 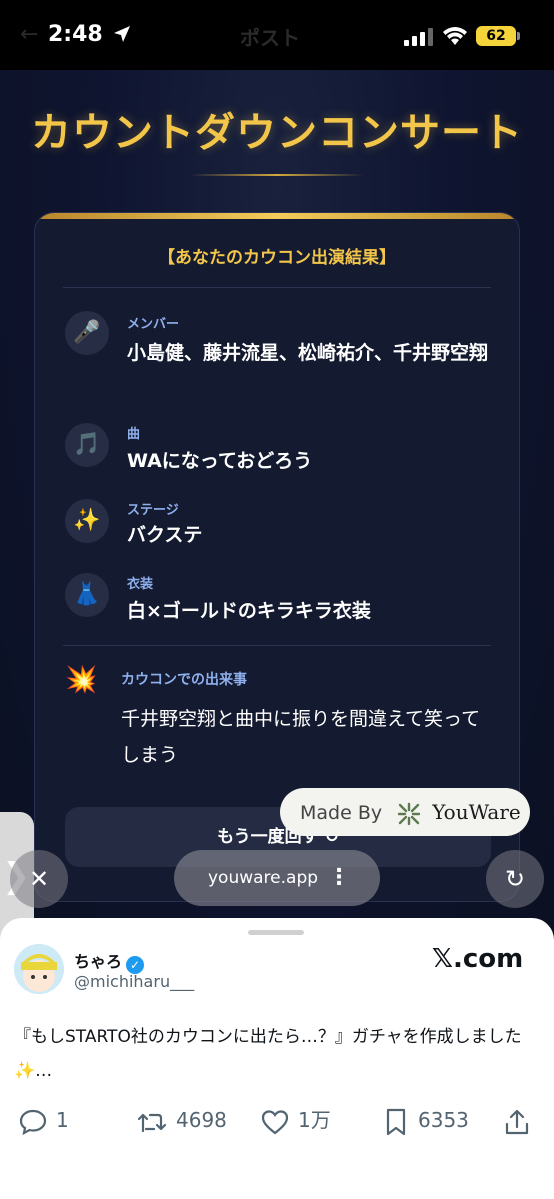 What do you see at coordinates (418, 37) in the screenshot?
I see `cellular-signal-icon` at bounding box center [418, 37].